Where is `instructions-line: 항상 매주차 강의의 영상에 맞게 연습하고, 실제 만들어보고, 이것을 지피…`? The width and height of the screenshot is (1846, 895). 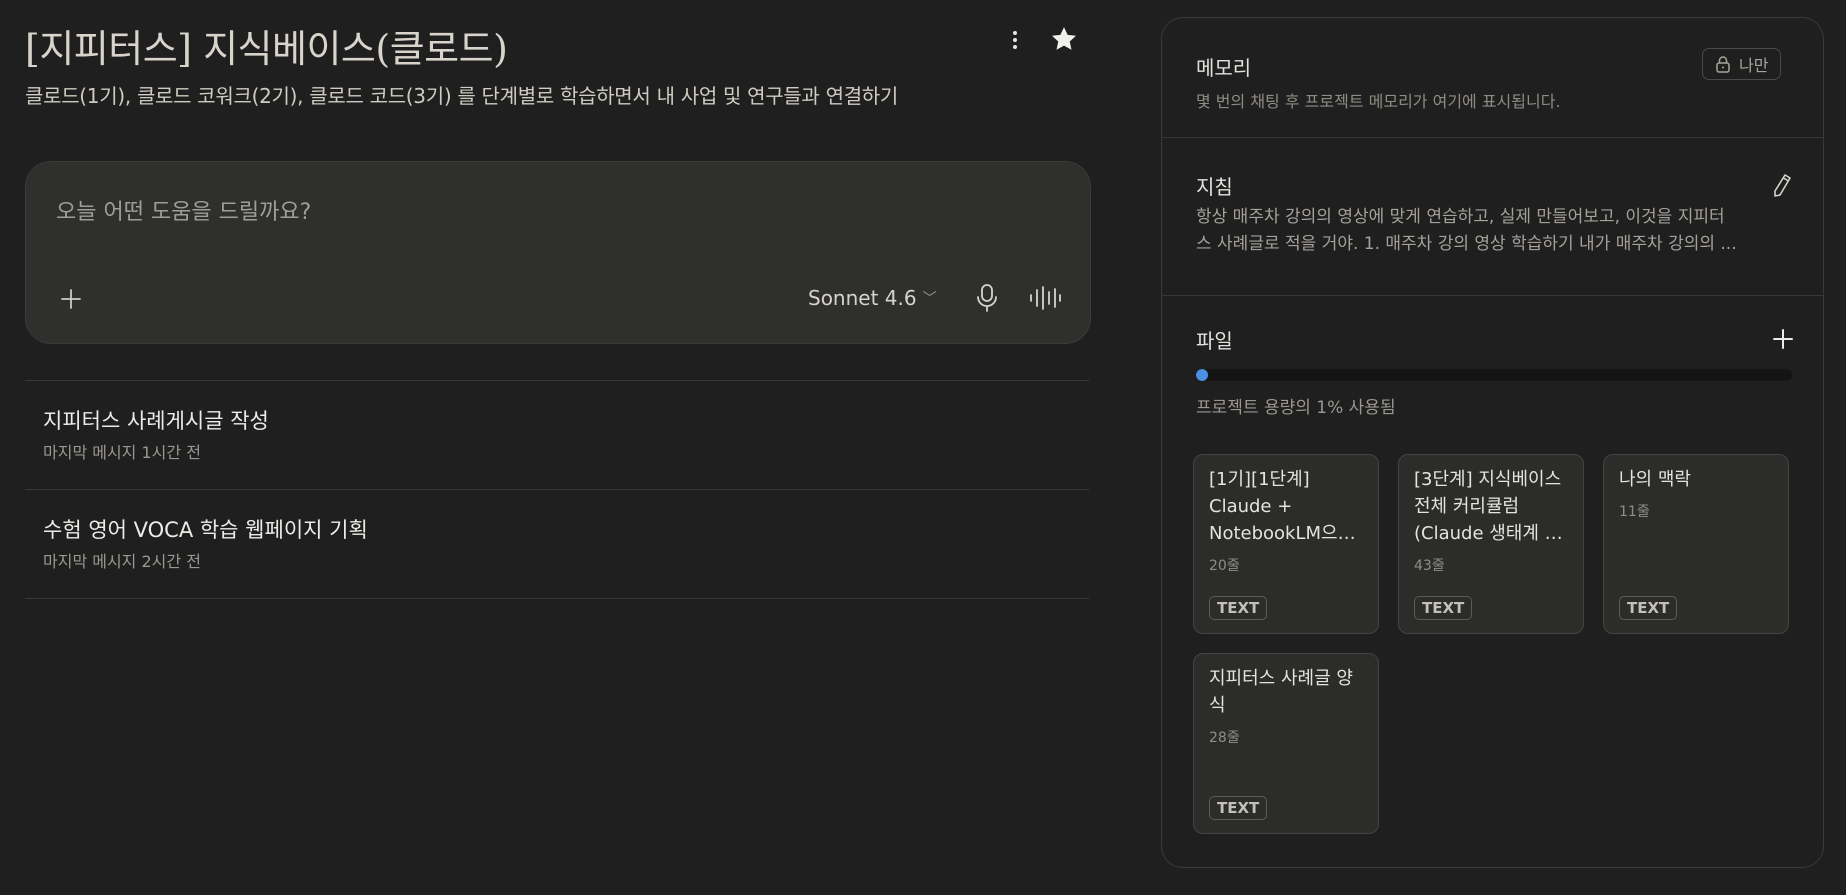
instructions-line: 항상 매주차 강의의 영상에 맞게 연습하고, 실제 만들어보고, 이것을 지피… is located at coordinates (1460, 217).